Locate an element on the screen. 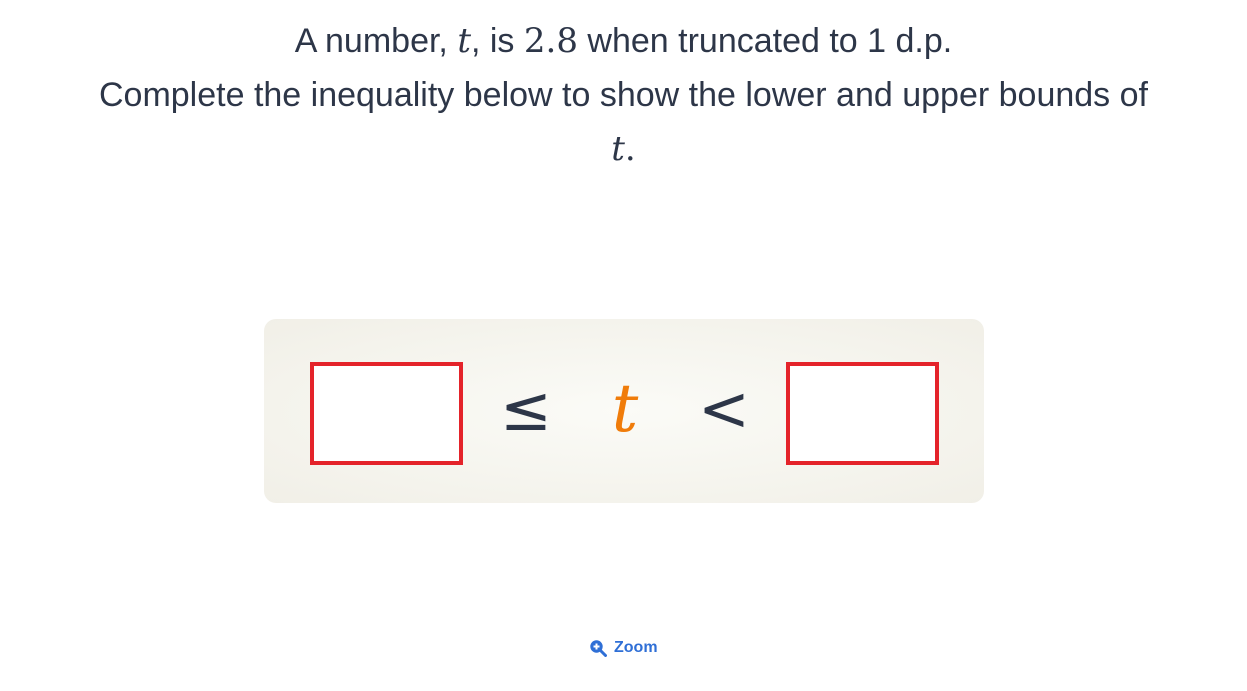 This screenshot has height=691, width=1247. zoom-button: Zoom is located at coordinates (623, 648).